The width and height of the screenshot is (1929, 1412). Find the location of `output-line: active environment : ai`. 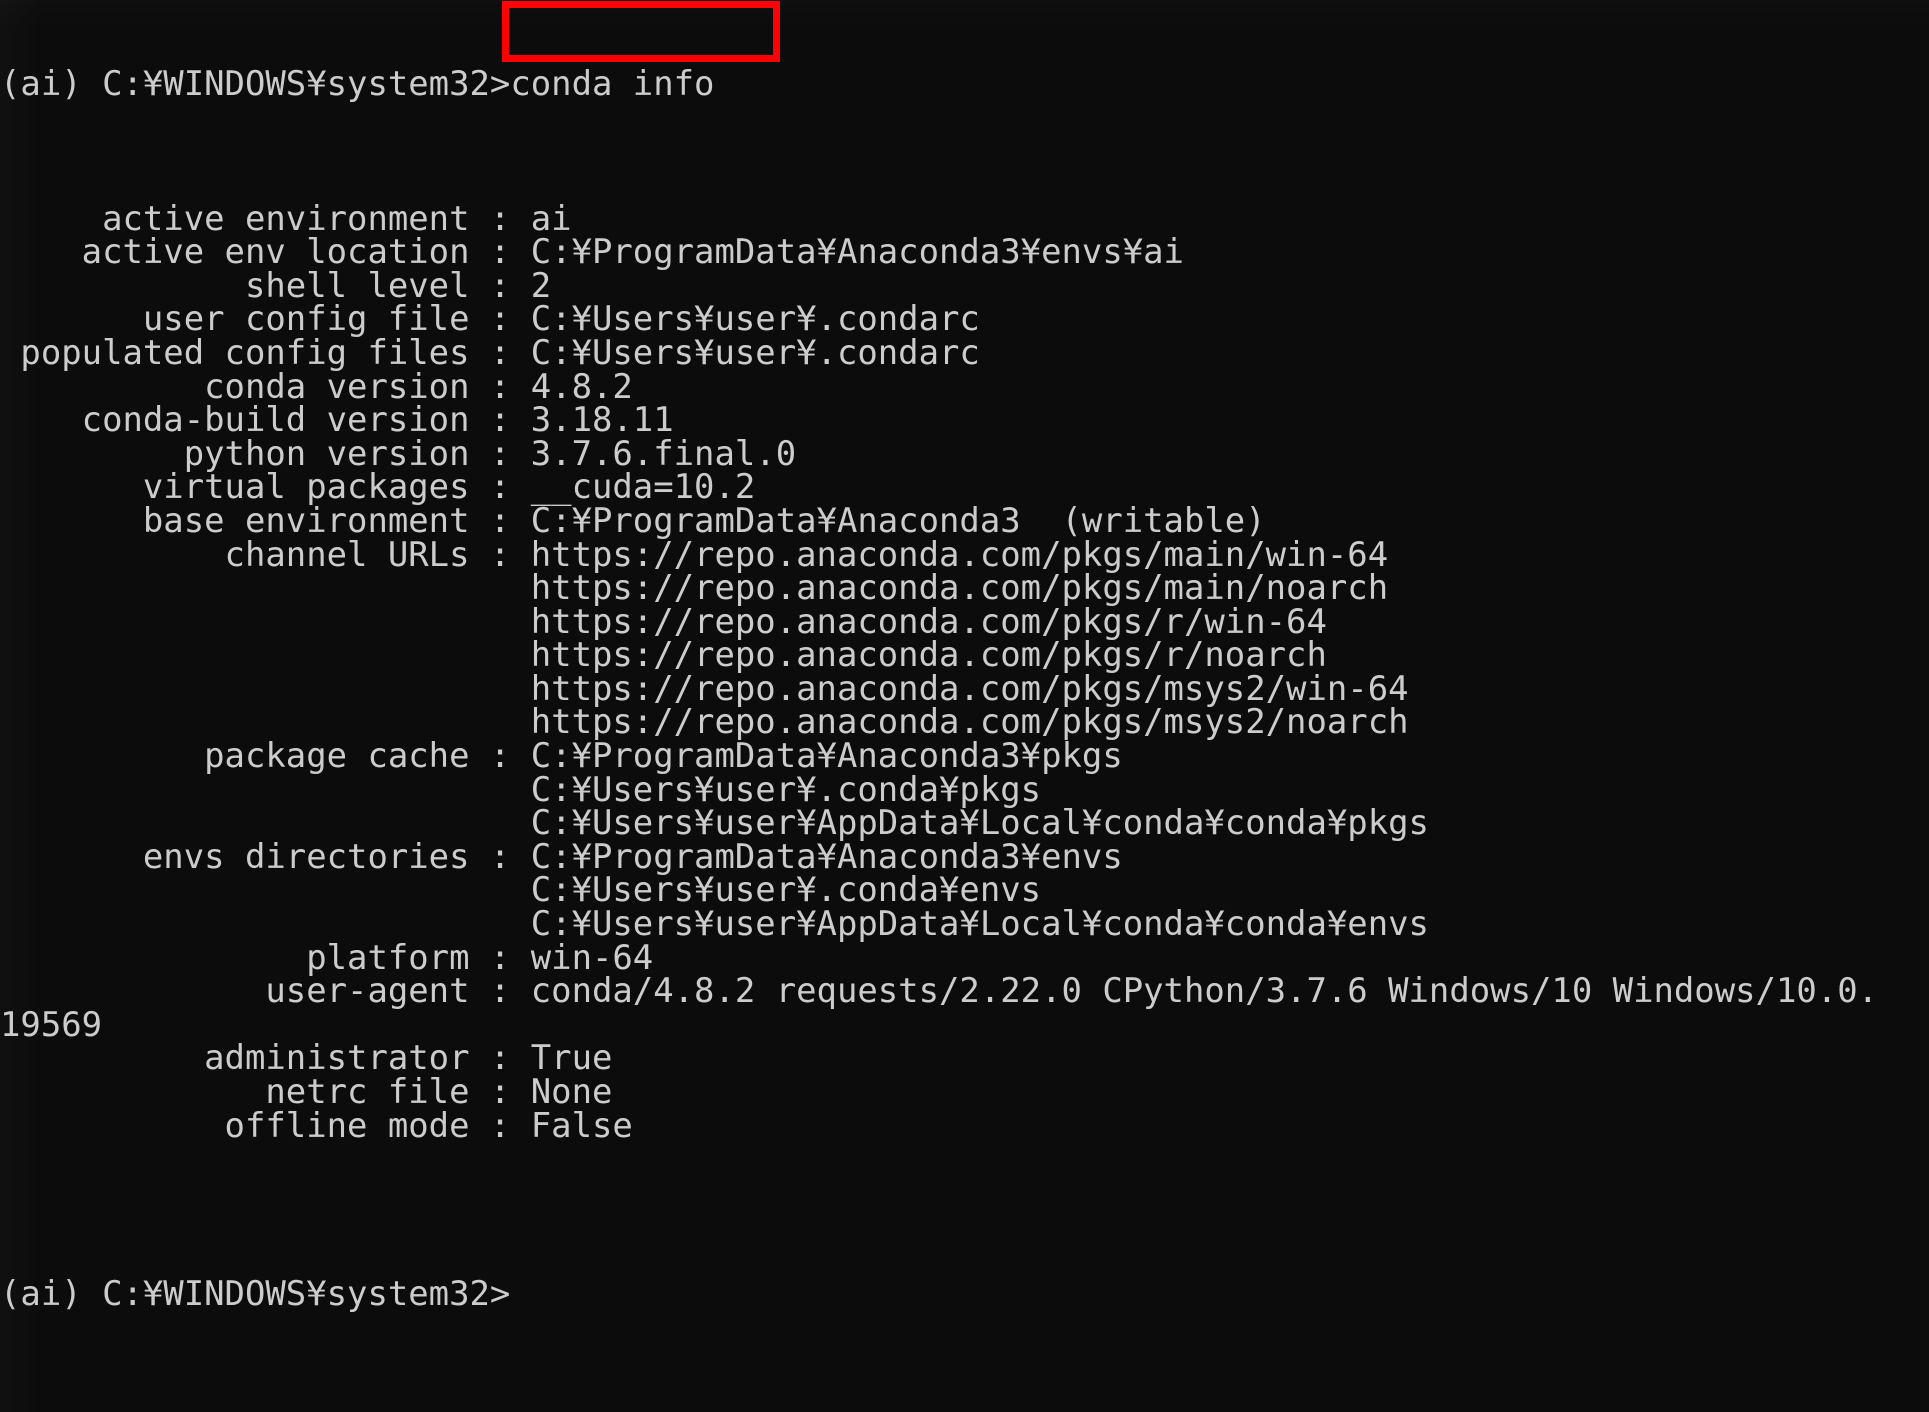

output-line: active environment : ai is located at coordinates (286, 218).